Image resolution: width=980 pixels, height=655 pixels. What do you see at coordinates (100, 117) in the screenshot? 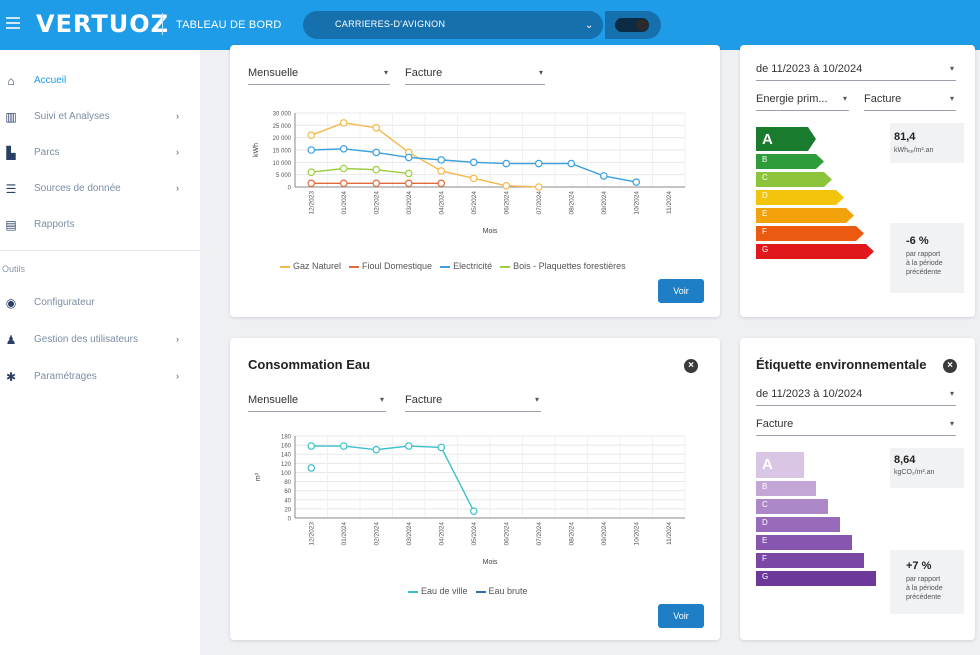
I see `sidebar-item-suivi: ▥ Suivi et Analyses ›` at bounding box center [100, 117].